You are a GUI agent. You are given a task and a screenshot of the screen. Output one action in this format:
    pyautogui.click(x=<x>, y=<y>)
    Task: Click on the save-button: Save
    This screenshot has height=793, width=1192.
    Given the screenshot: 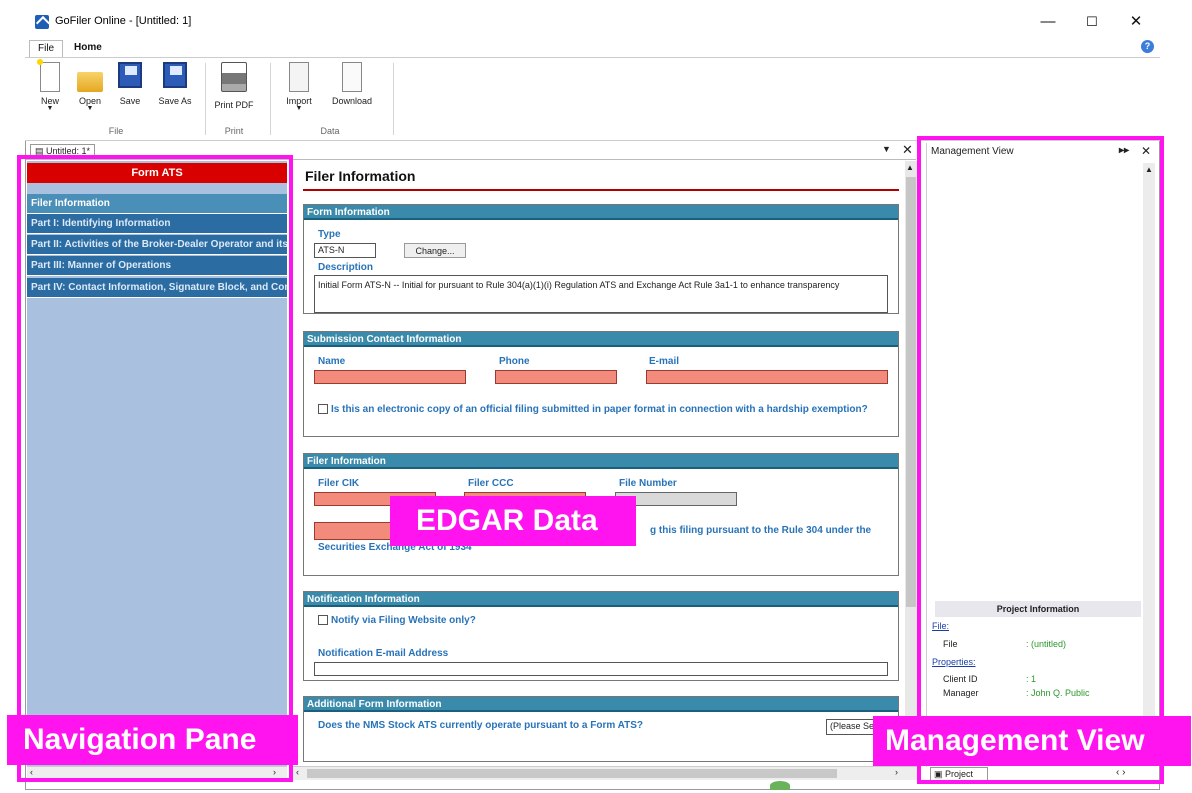 What is the action you would take?
    pyautogui.click(x=130, y=84)
    